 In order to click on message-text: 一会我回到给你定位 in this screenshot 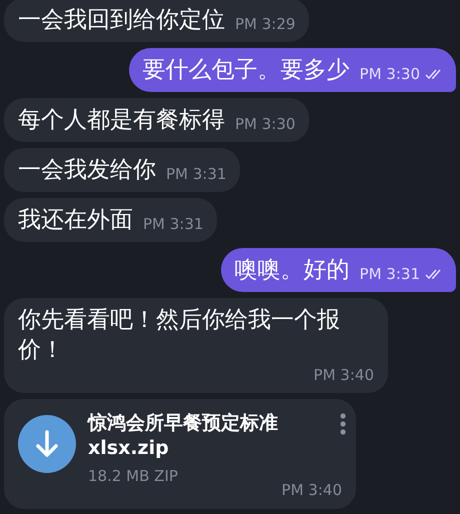, I will do `click(121, 20)`.